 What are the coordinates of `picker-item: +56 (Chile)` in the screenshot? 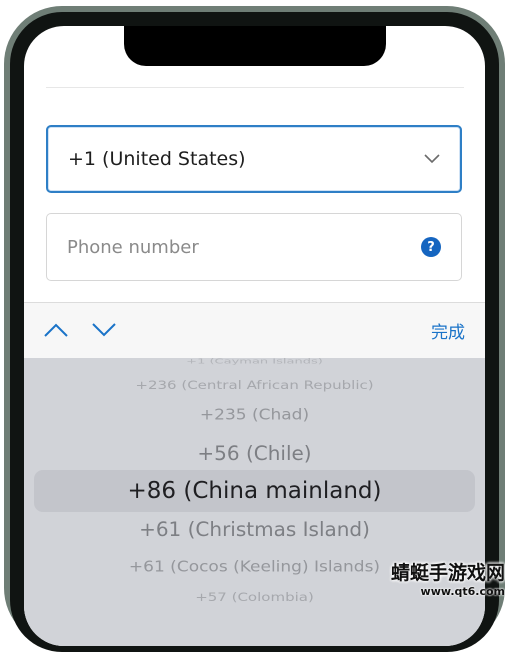 It's located at (254, 452).